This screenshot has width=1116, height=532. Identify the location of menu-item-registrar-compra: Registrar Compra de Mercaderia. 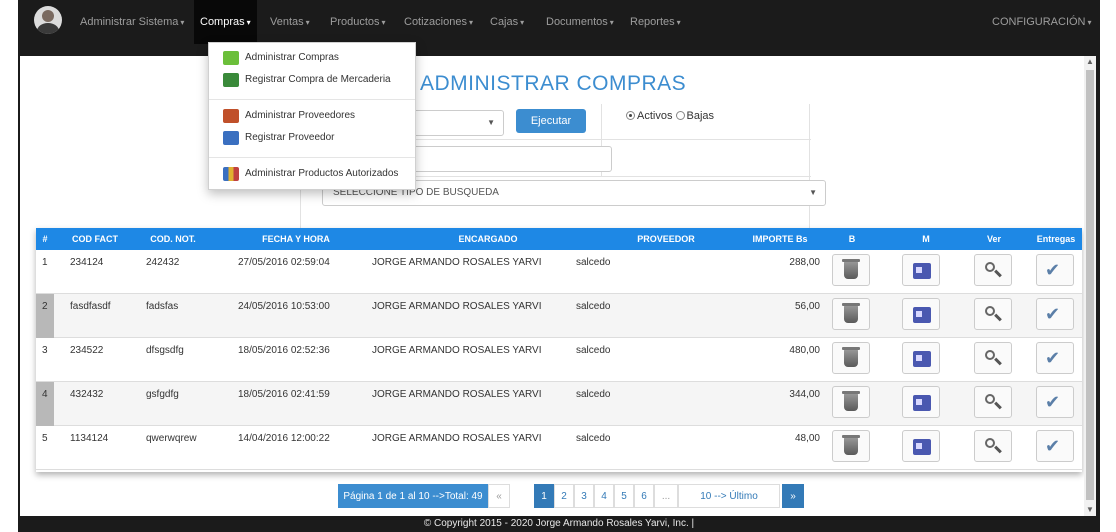
(312, 80).